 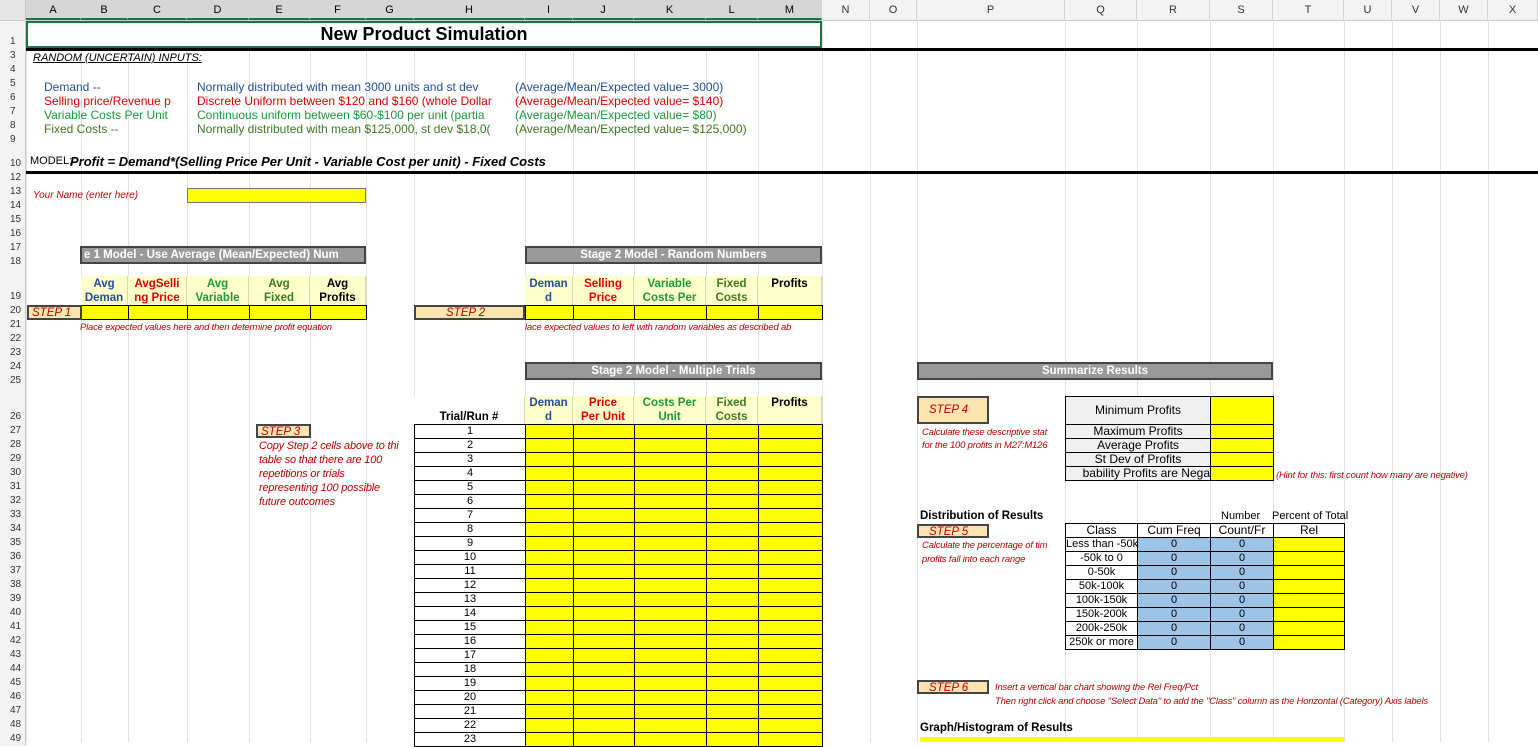 I want to click on column-header-v: V, so click(x=1416, y=10).